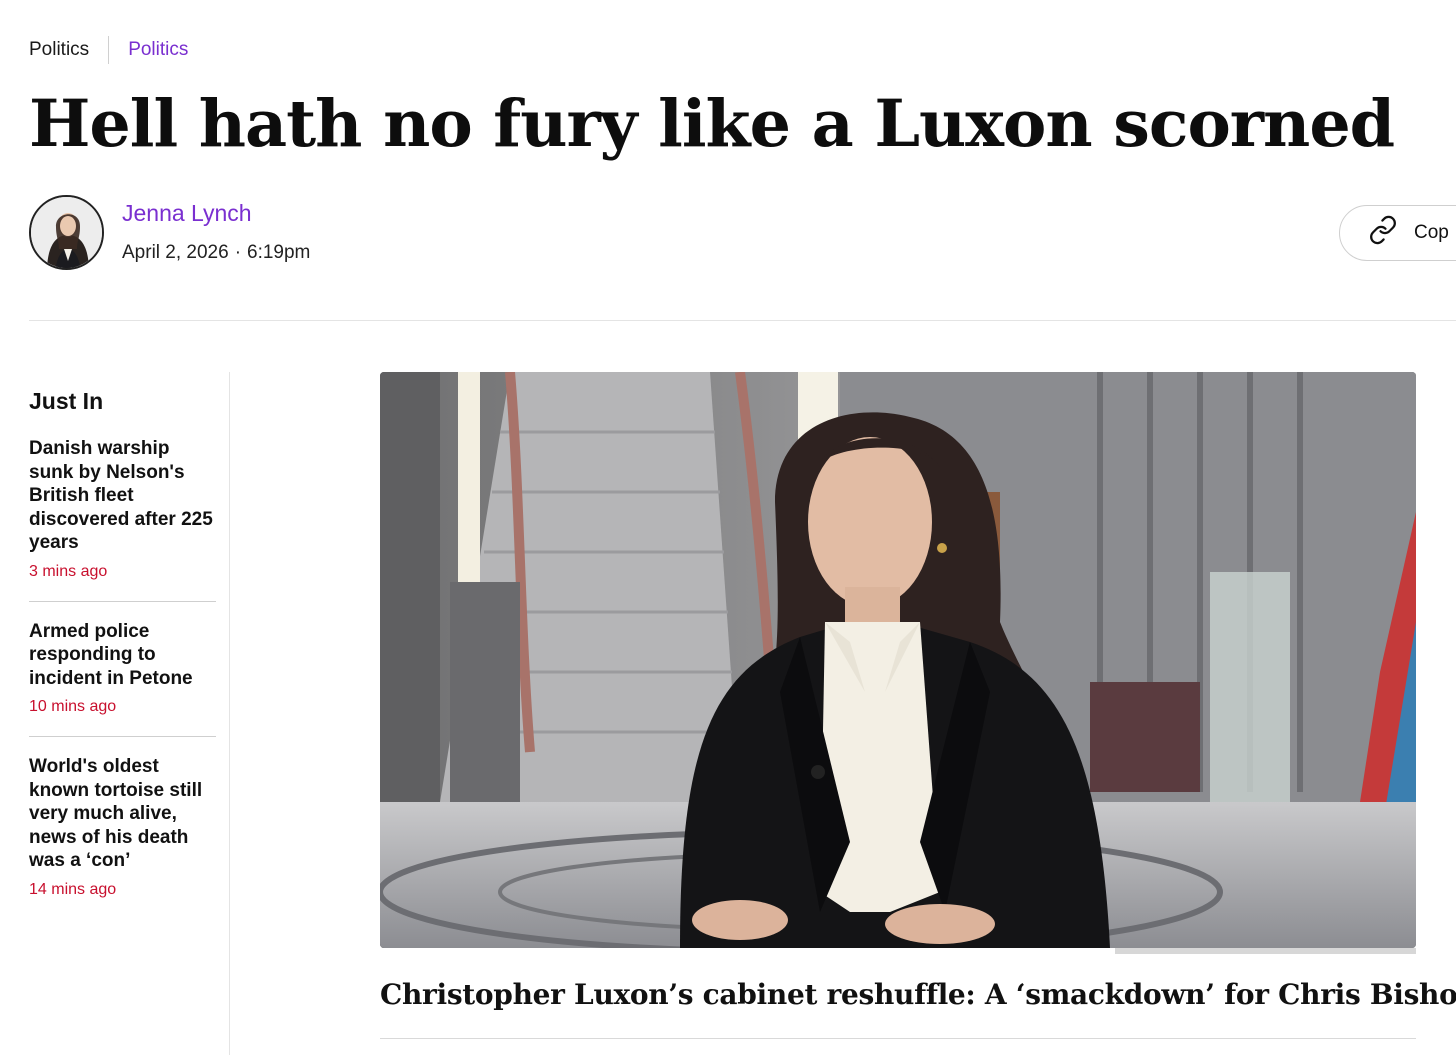  Describe the element at coordinates (712, 124) in the screenshot. I see `article-headline: Hell hath no fury like a Luxon scorned` at that location.